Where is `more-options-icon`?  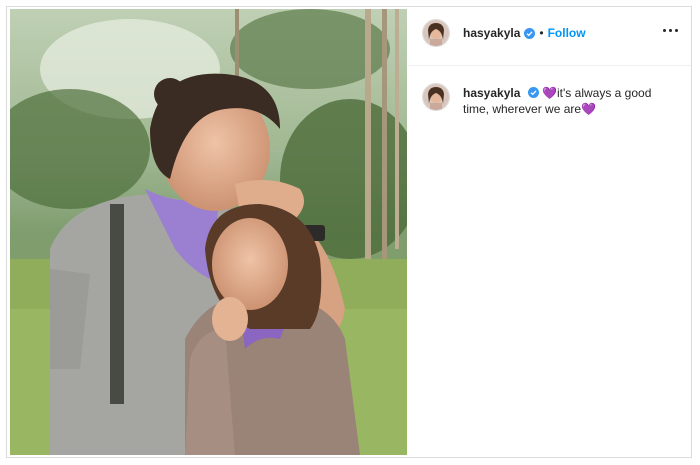 more-options-icon is located at coordinates (671, 30).